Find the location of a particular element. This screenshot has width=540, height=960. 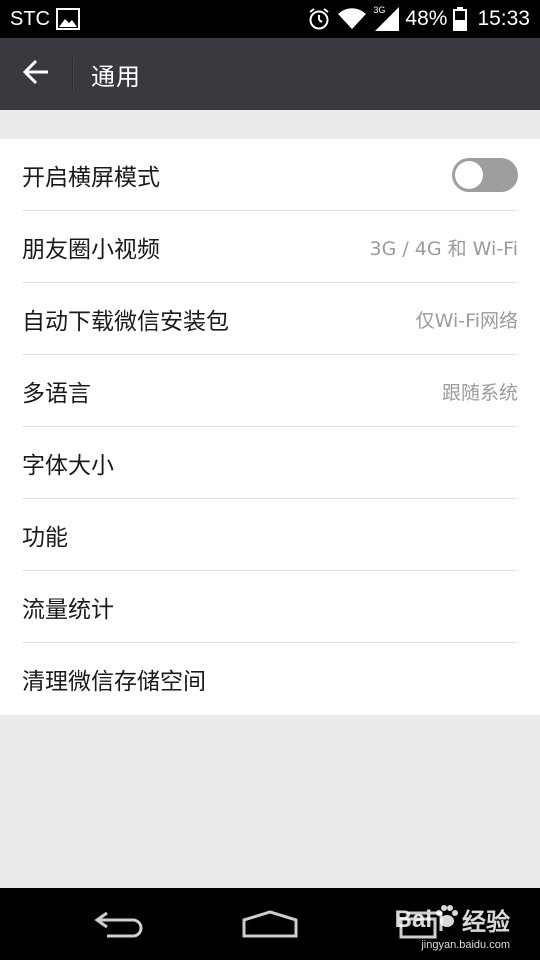

gallery-icon is located at coordinates (68, 19).